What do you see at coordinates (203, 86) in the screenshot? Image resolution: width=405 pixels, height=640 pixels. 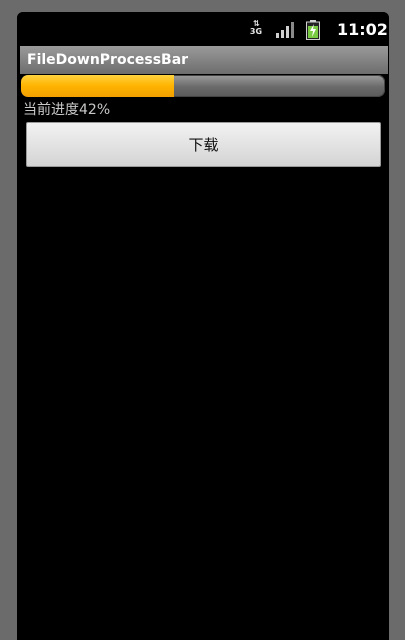 I see `download-progress-bar` at bounding box center [203, 86].